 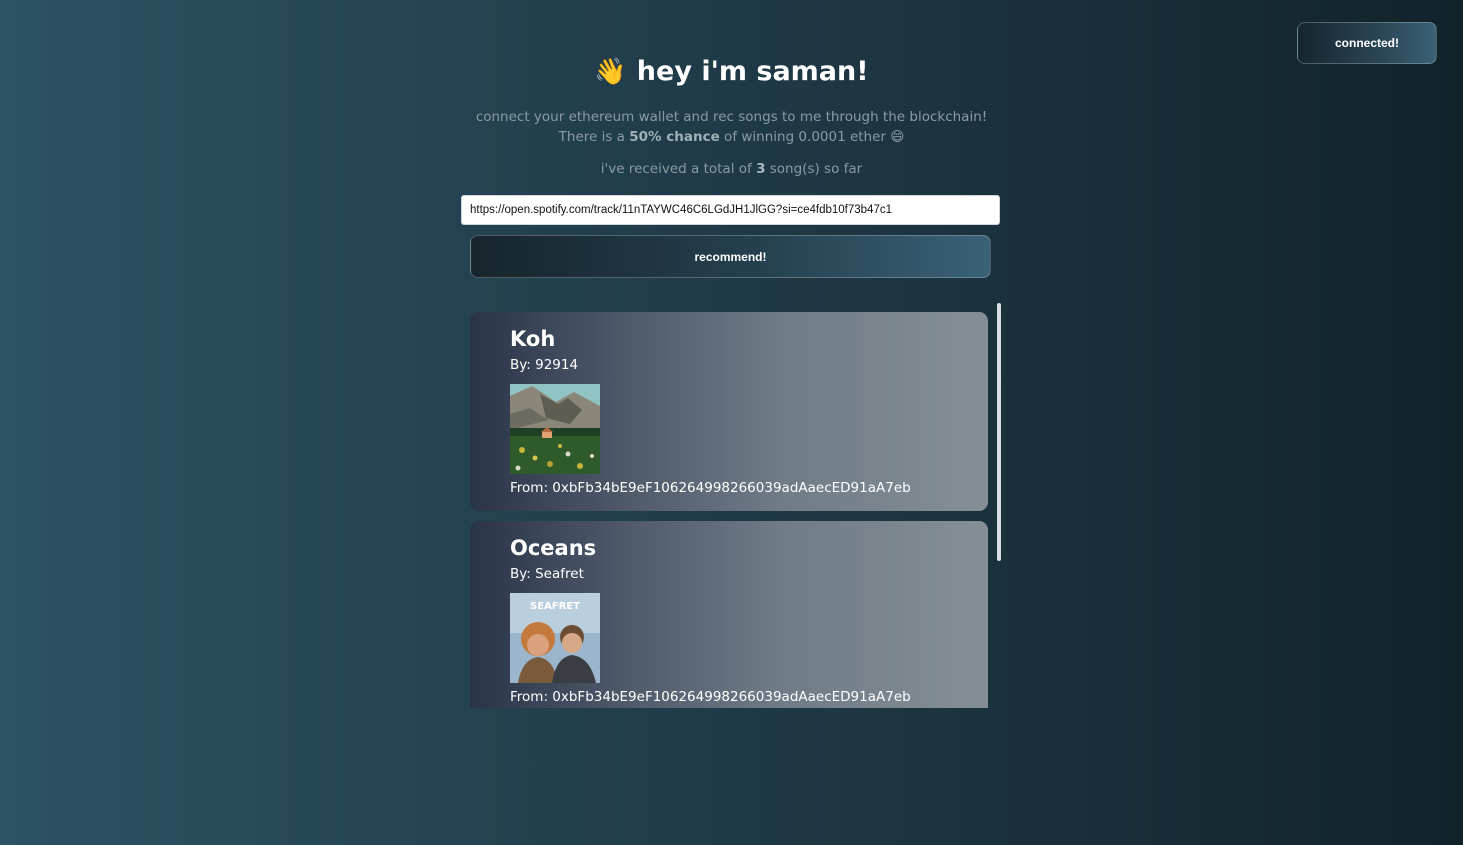 What do you see at coordinates (805, 137) in the screenshot?
I see `bio-suffix: of winning 0.0001 ether` at bounding box center [805, 137].